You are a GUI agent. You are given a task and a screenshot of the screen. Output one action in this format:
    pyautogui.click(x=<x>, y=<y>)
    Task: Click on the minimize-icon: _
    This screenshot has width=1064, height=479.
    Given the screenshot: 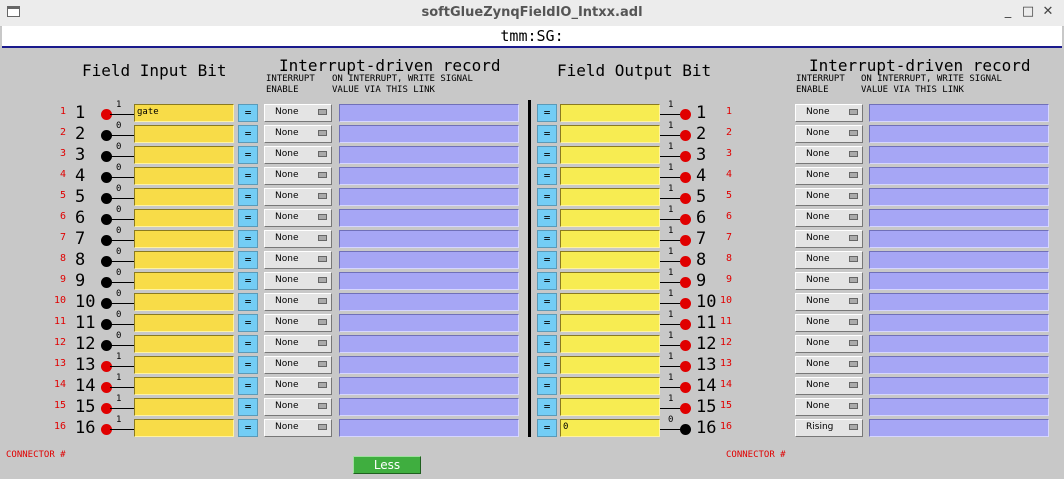 What is the action you would take?
    pyautogui.click(x=1008, y=12)
    